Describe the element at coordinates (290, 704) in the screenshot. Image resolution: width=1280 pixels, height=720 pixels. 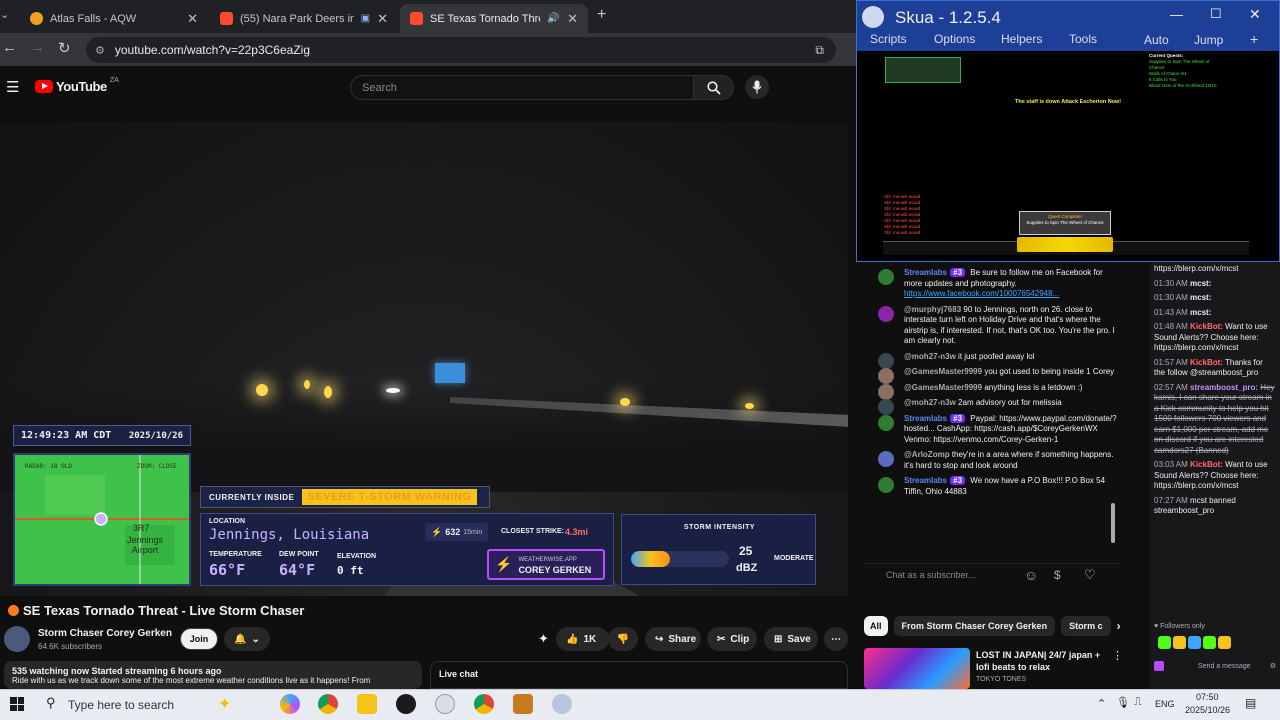
I see `copilot-icon` at that location.